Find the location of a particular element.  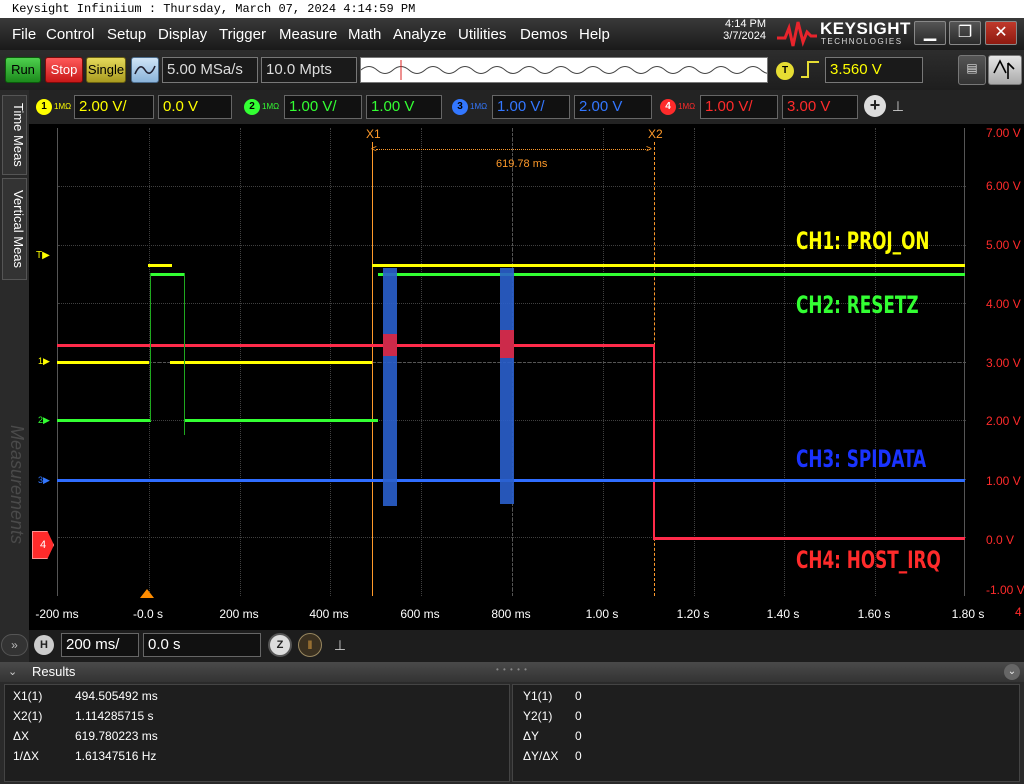

trigger-badge: T is located at coordinates (785, 71).